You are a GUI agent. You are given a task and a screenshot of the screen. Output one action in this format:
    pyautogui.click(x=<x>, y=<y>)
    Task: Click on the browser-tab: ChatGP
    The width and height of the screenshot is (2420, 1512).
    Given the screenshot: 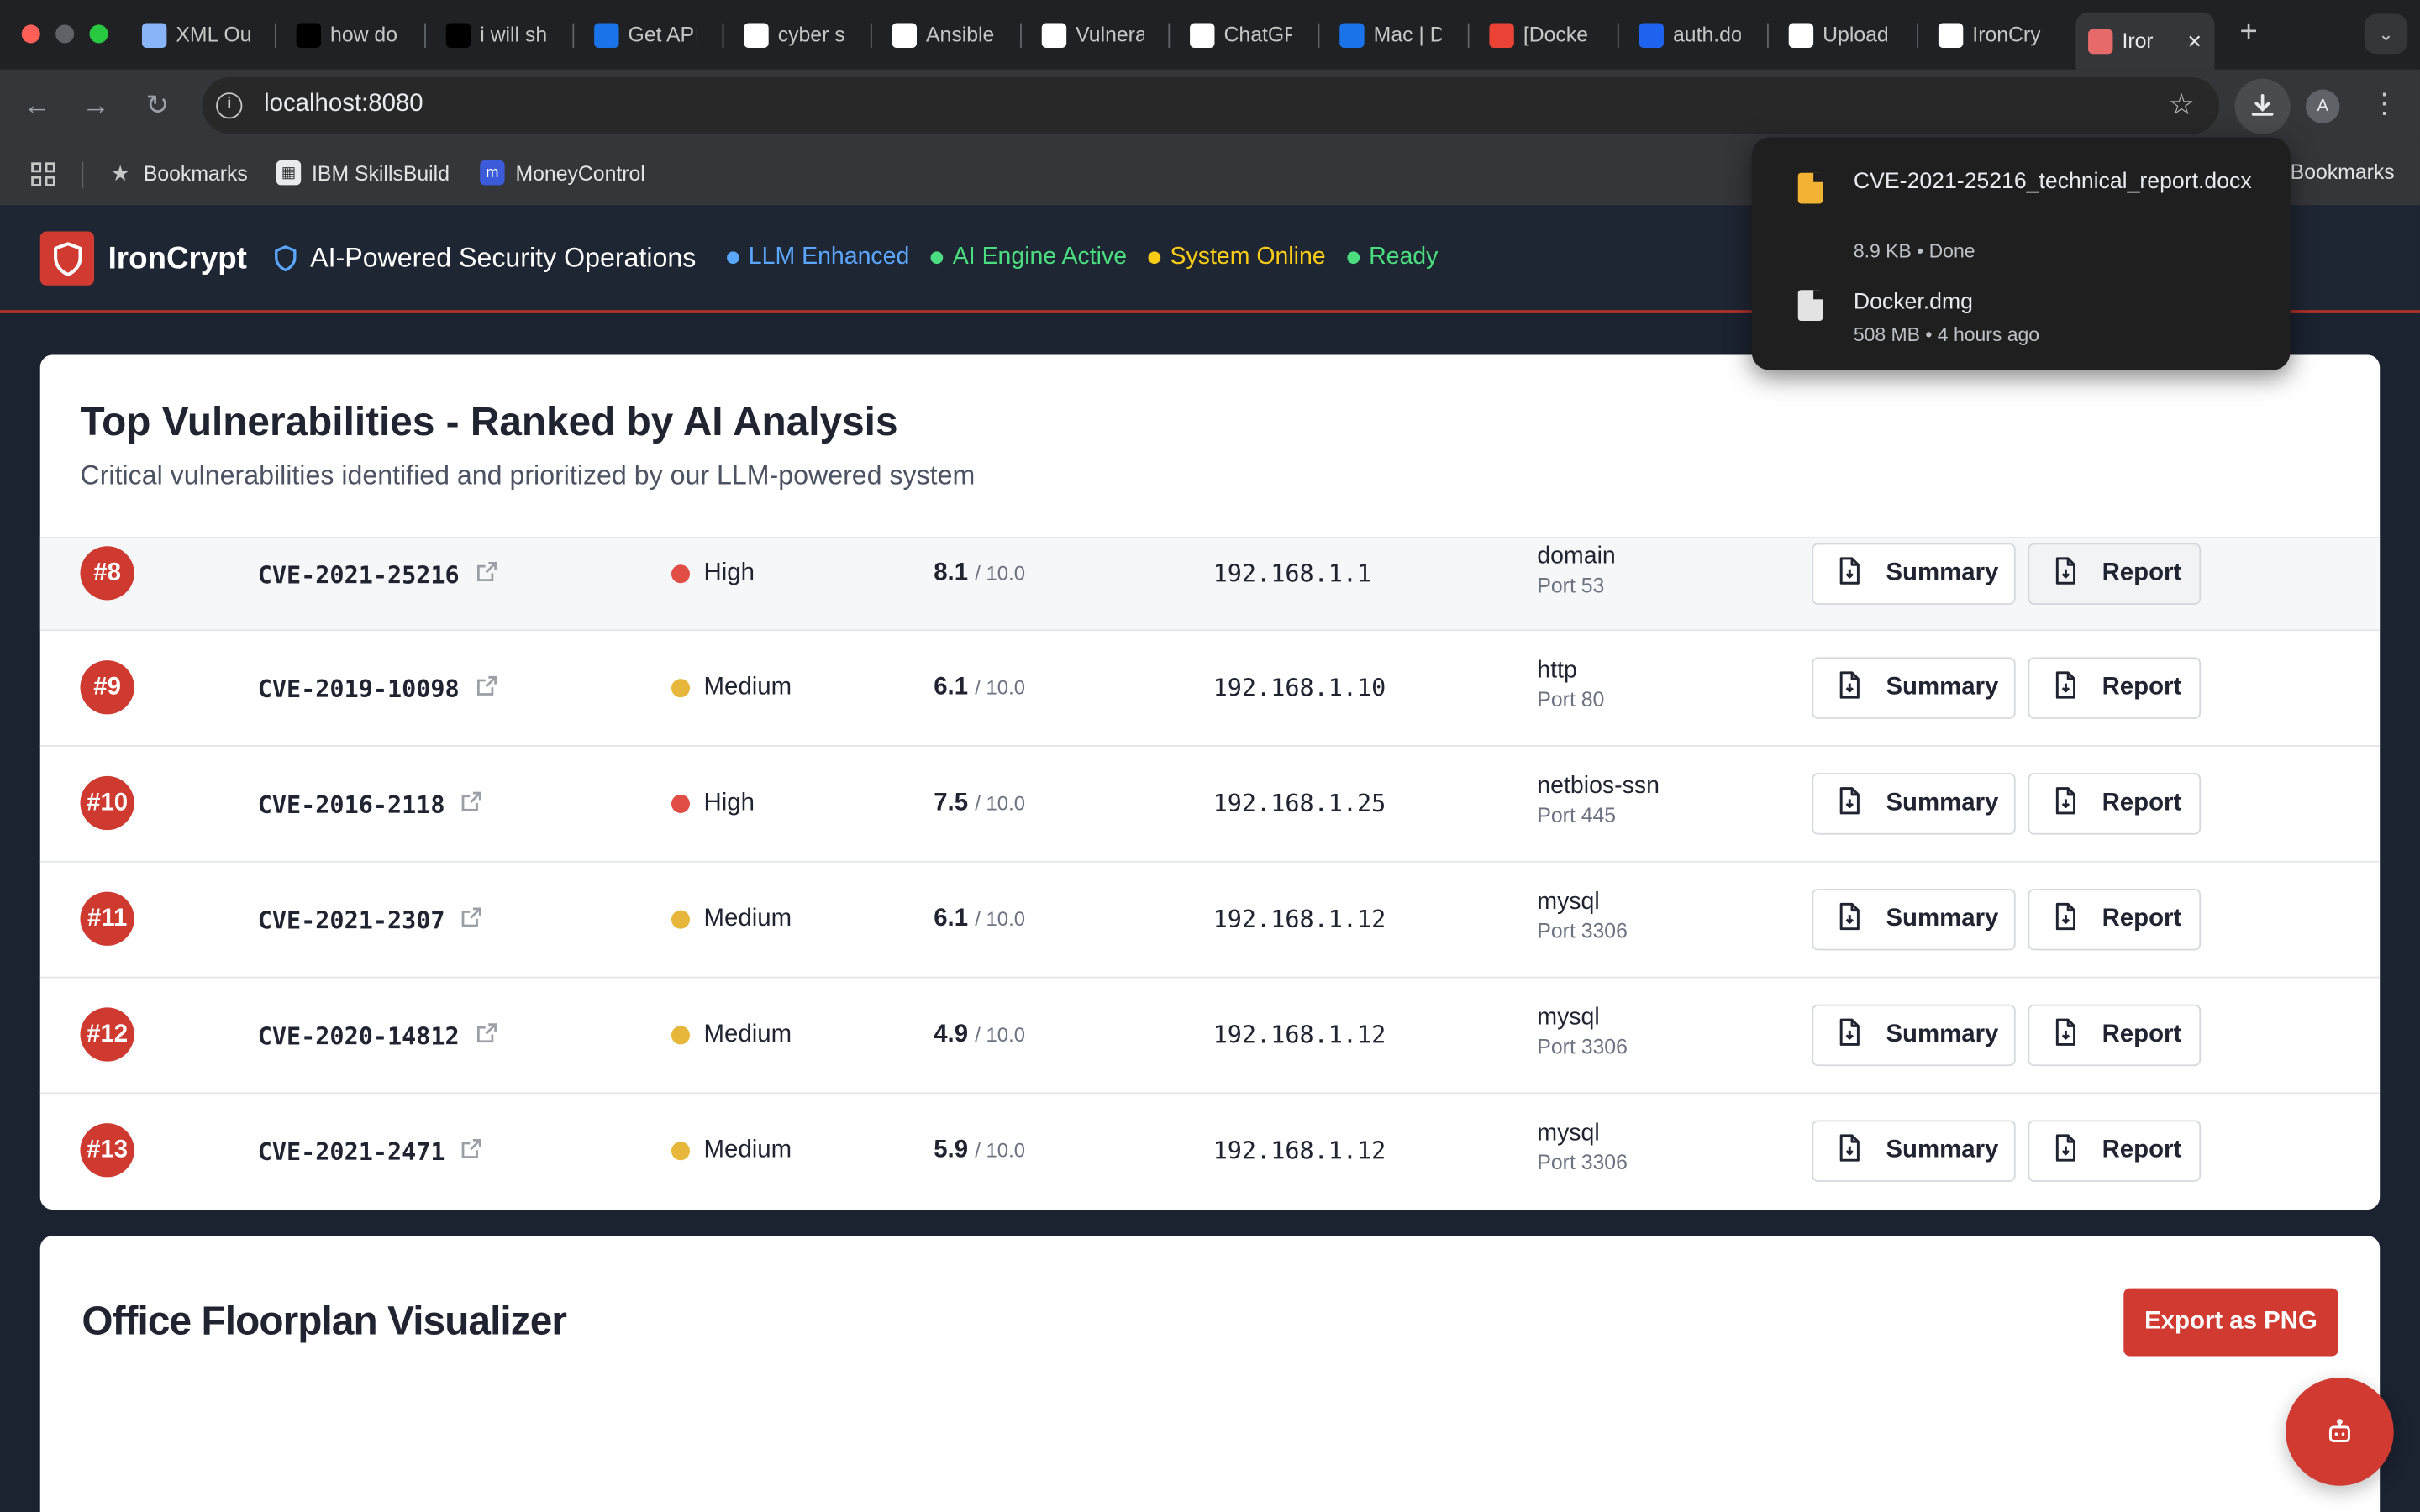 What is the action you would take?
    pyautogui.click(x=1240, y=35)
    